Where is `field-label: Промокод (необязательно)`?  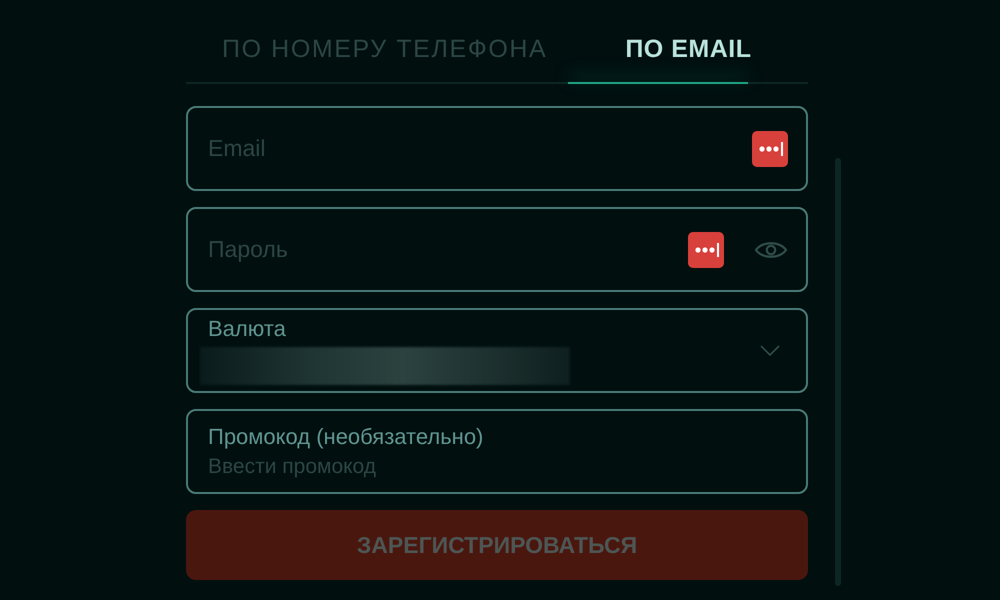 field-label: Промокод (необязательно) is located at coordinates (346, 436).